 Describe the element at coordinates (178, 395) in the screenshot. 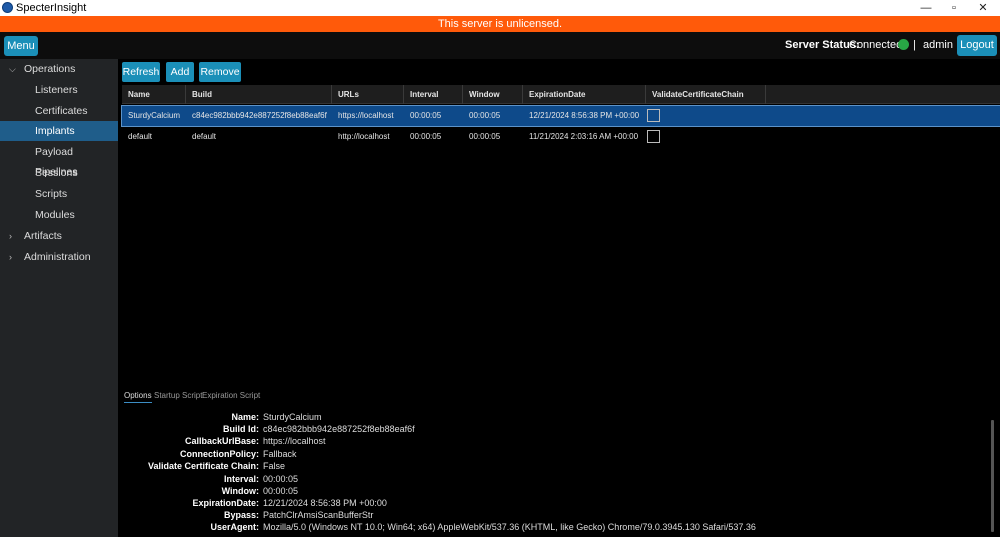

I see `tab-startup-script: Startup Script` at that location.